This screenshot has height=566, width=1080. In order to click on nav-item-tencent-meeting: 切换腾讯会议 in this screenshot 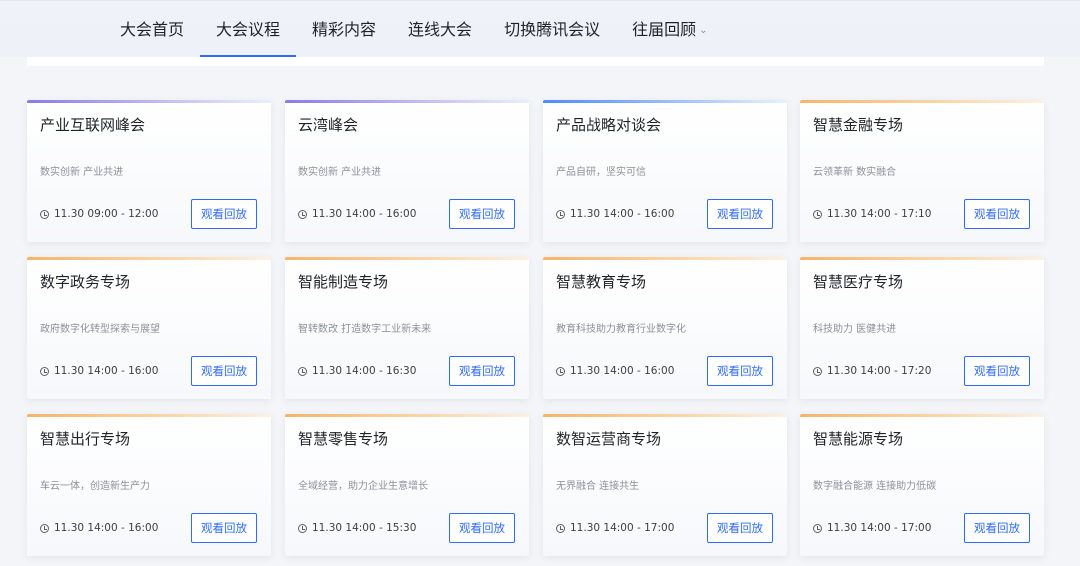, I will do `click(552, 29)`.